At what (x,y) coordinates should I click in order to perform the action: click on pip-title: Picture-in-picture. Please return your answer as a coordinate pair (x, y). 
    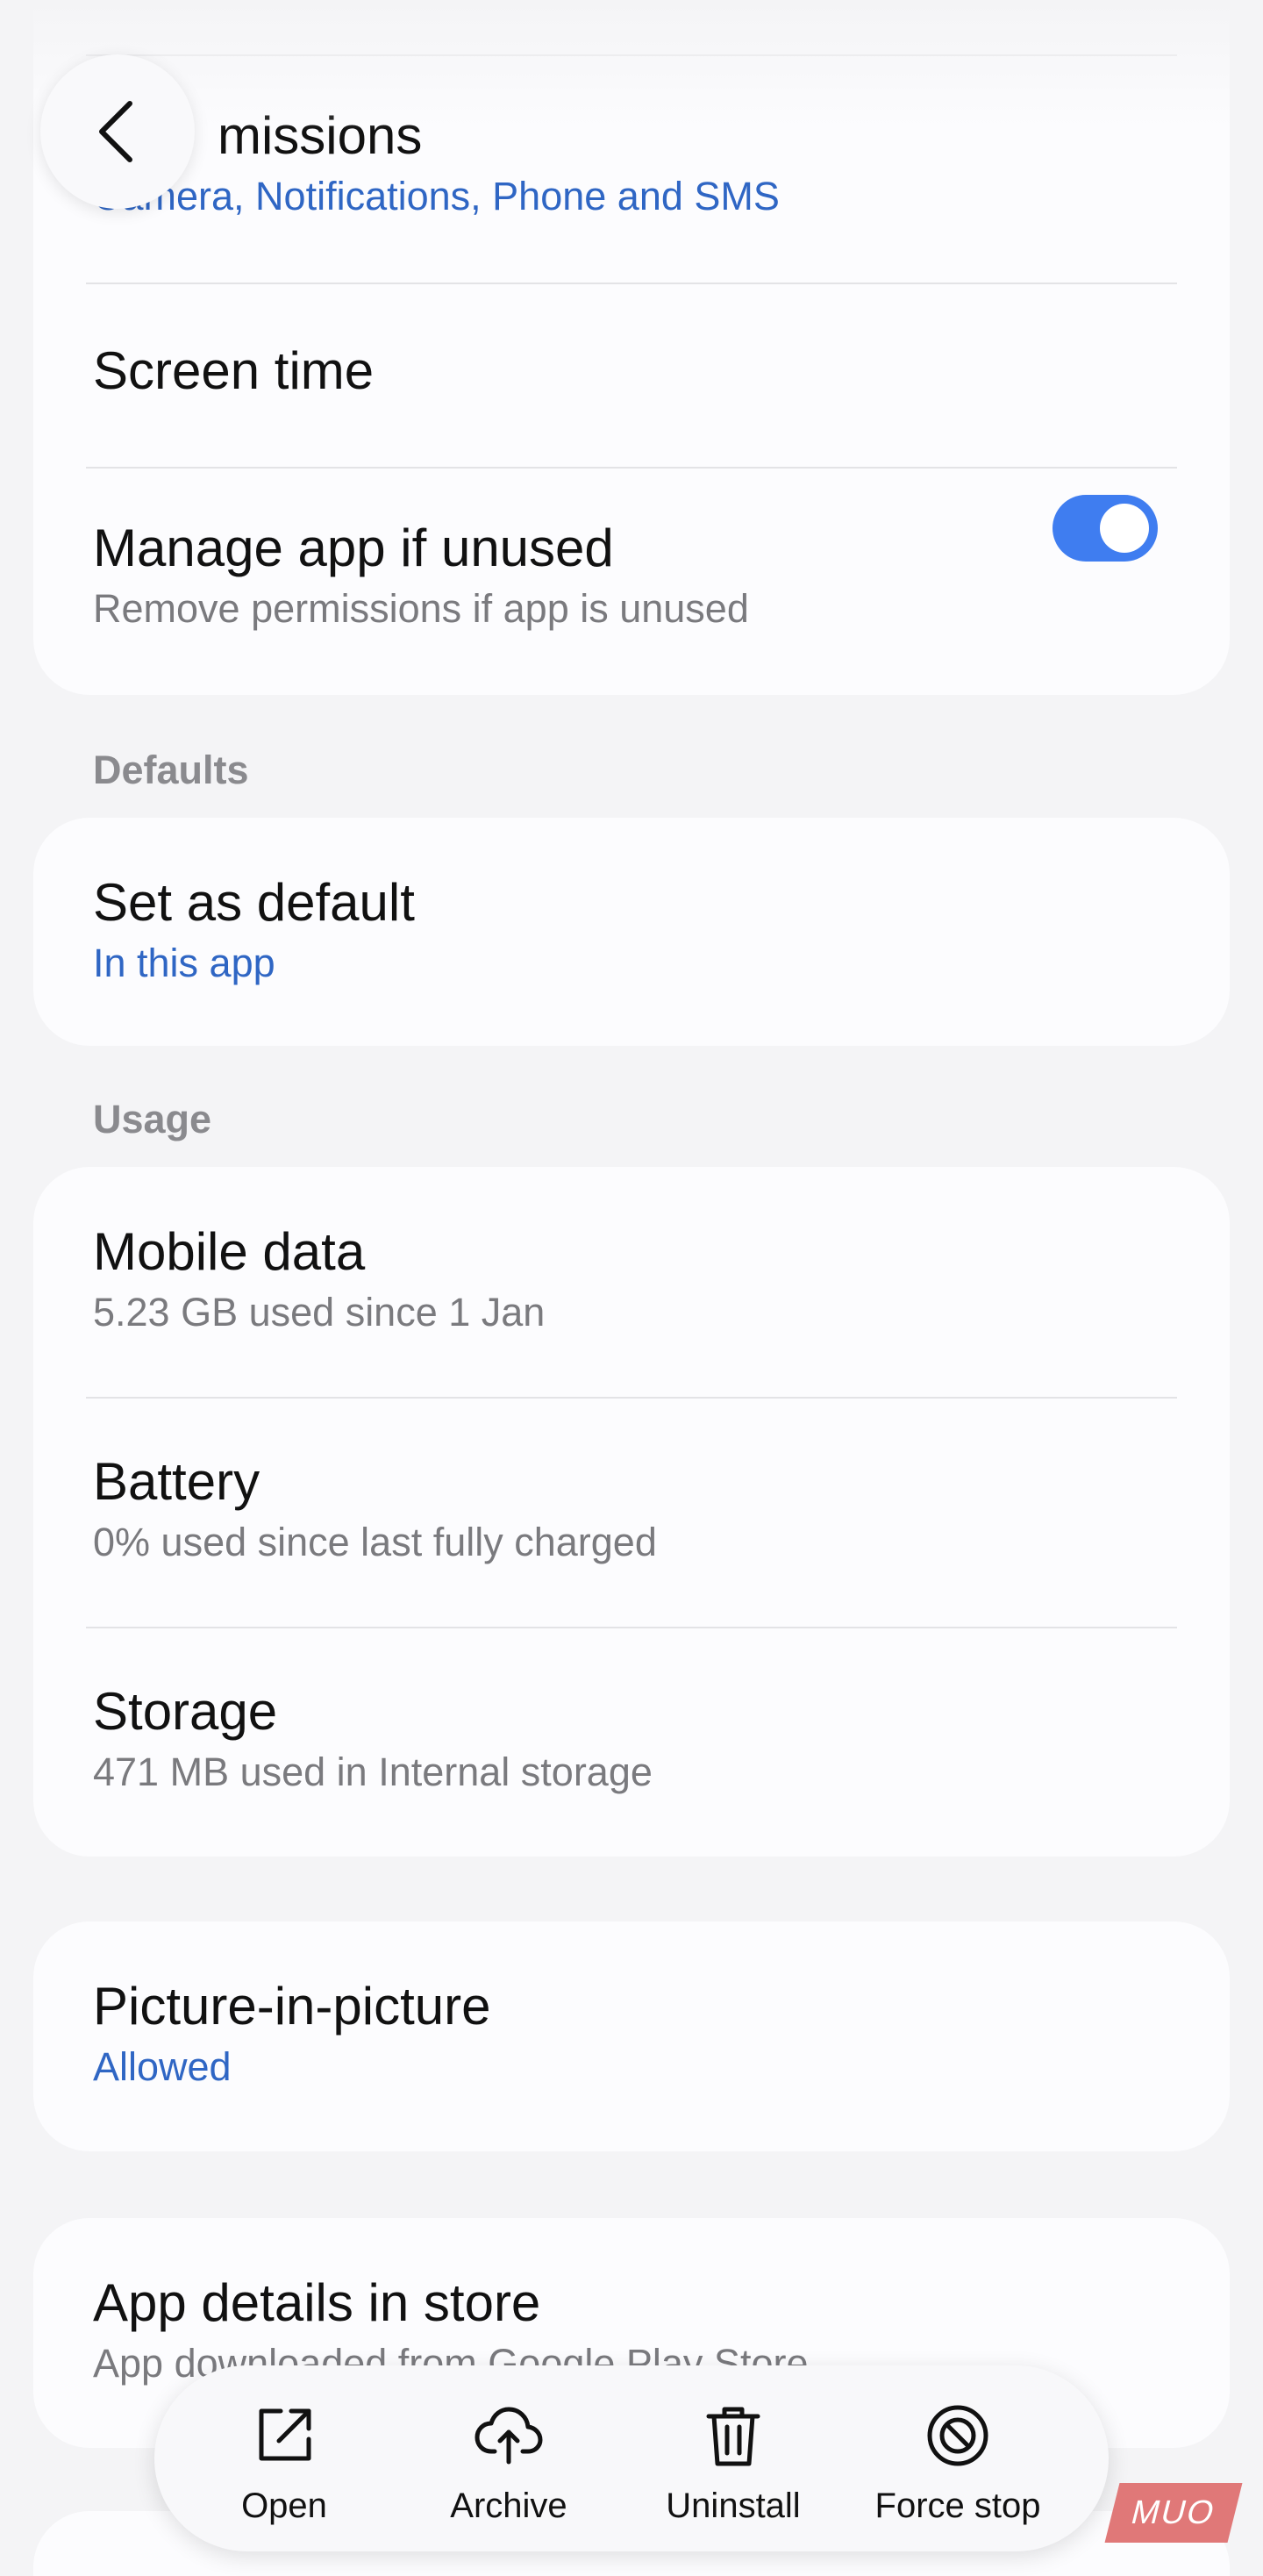
    Looking at the image, I should click on (292, 2006).